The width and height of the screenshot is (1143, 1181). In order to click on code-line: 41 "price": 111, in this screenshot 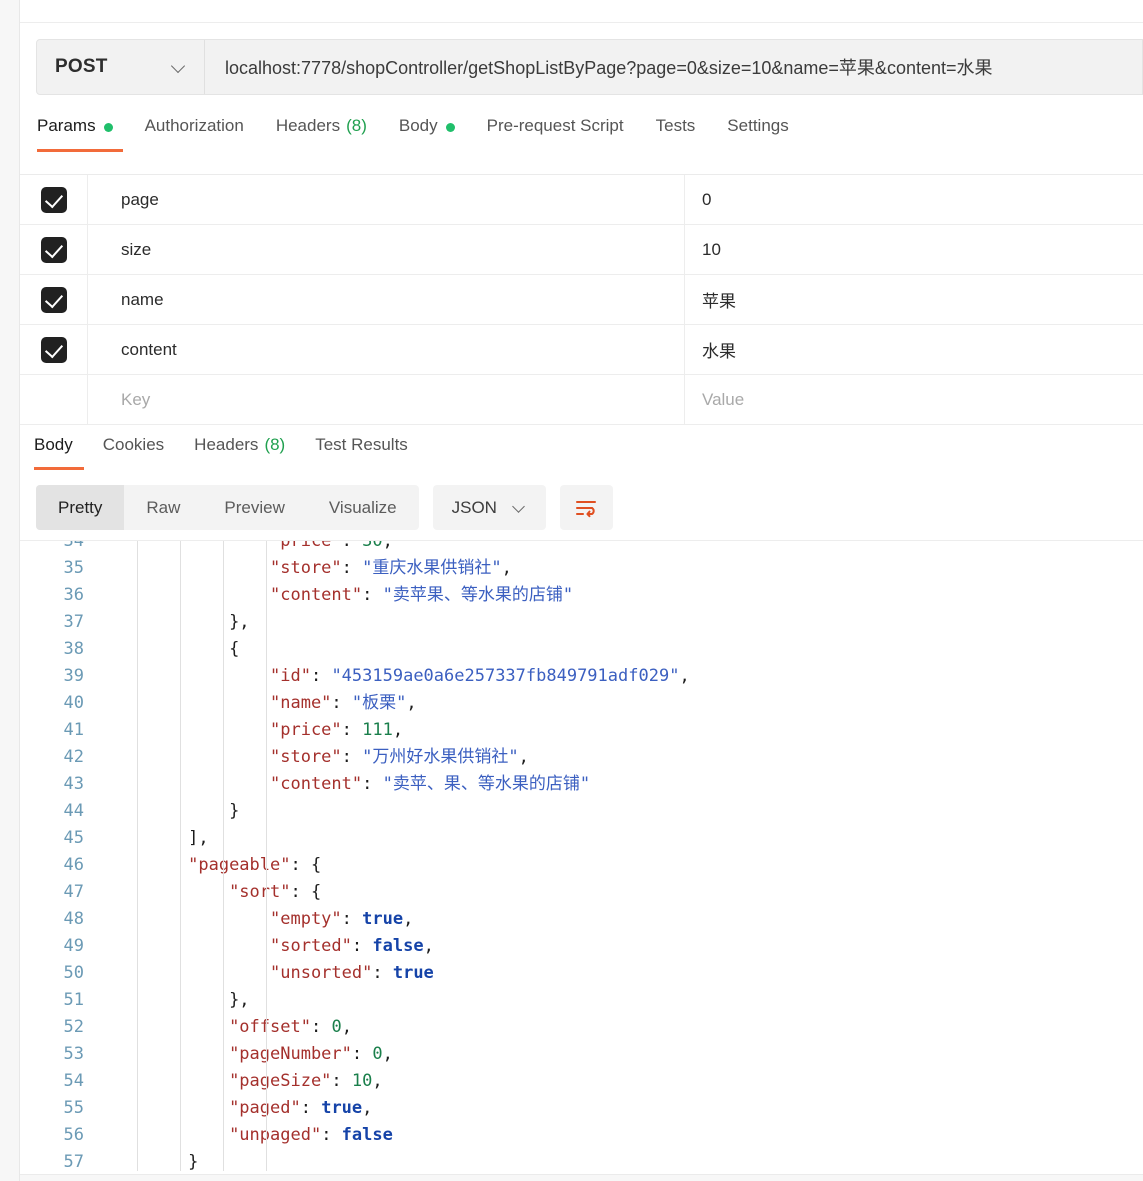, I will do `click(581, 730)`.